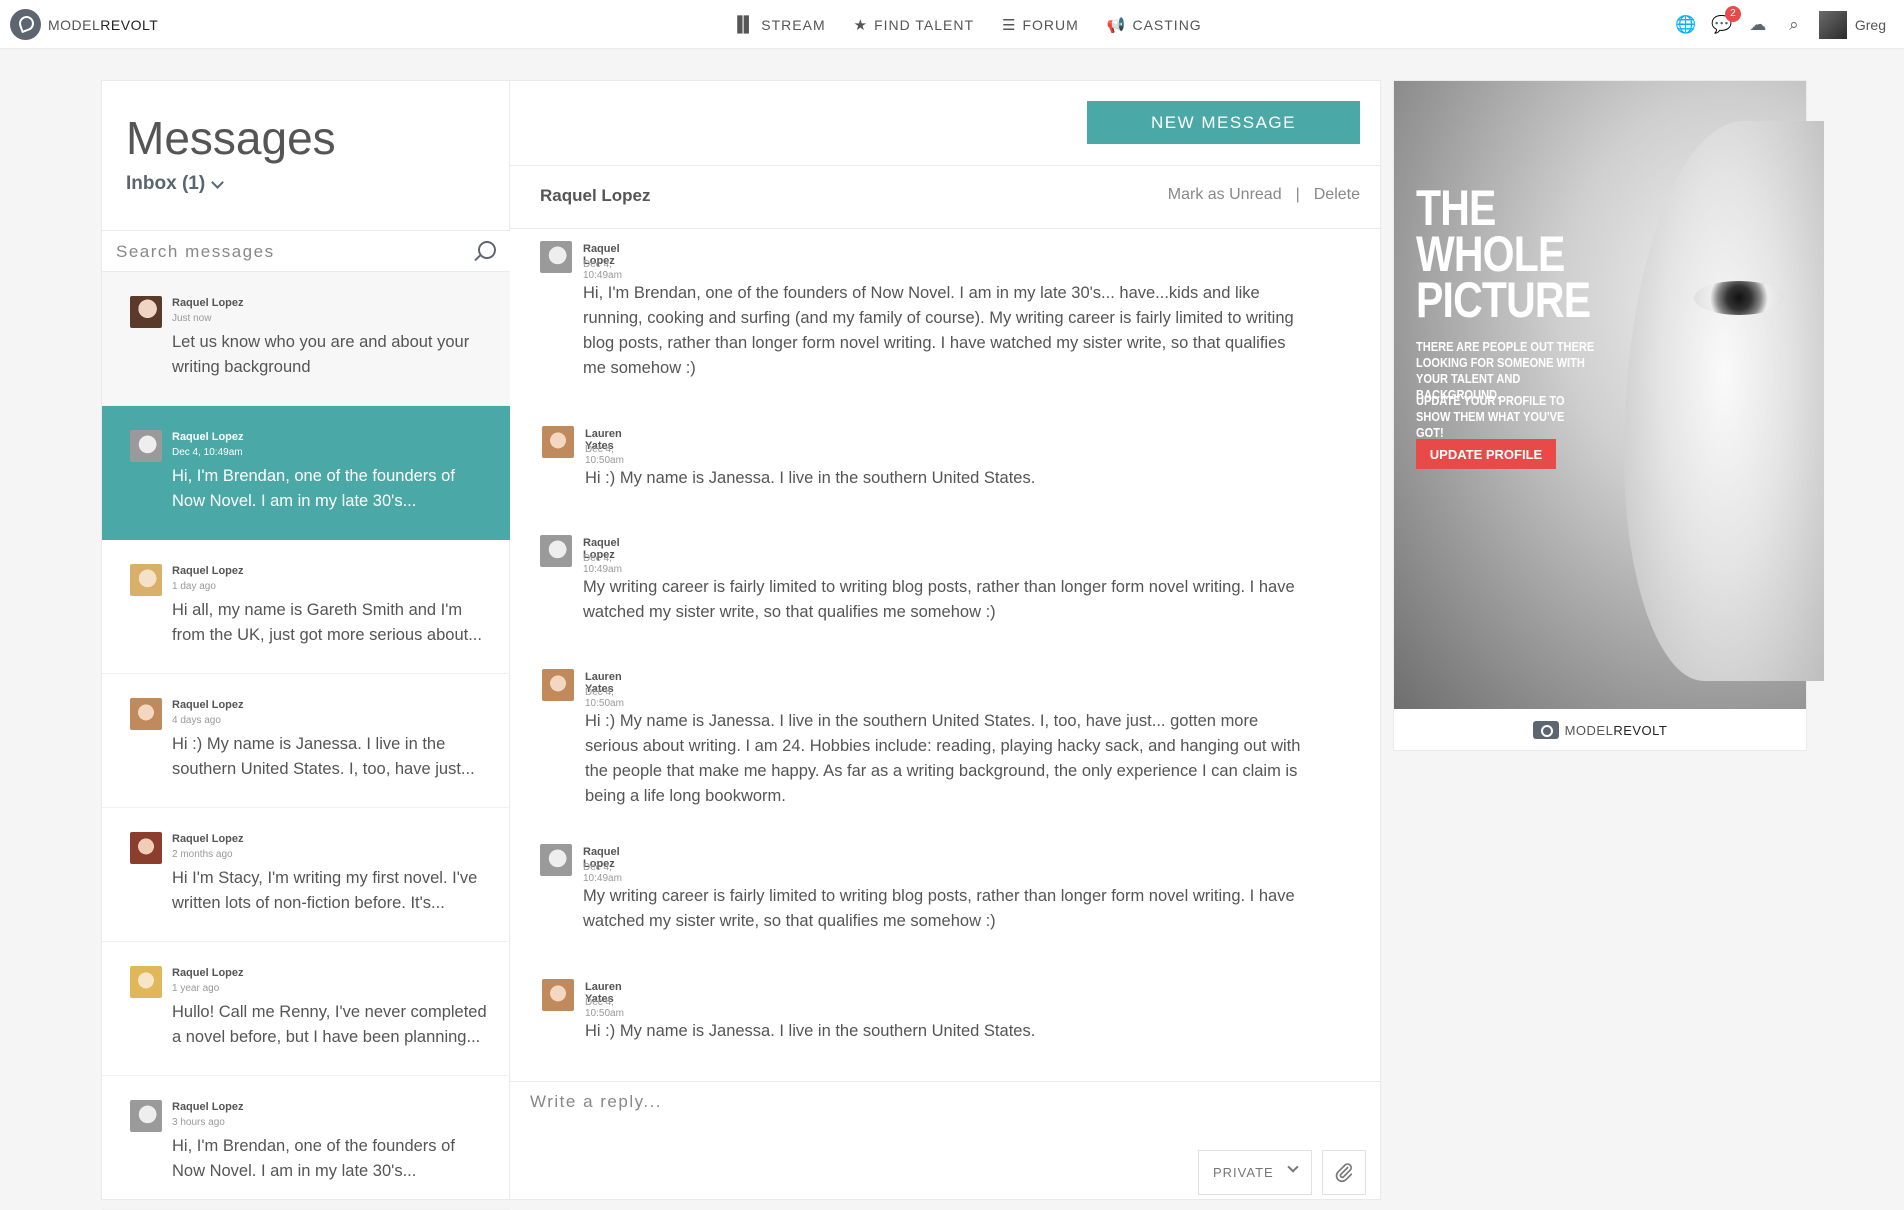 This screenshot has width=1904, height=1210. I want to click on conversation-time: 3 hours ago, so click(198, 1122).